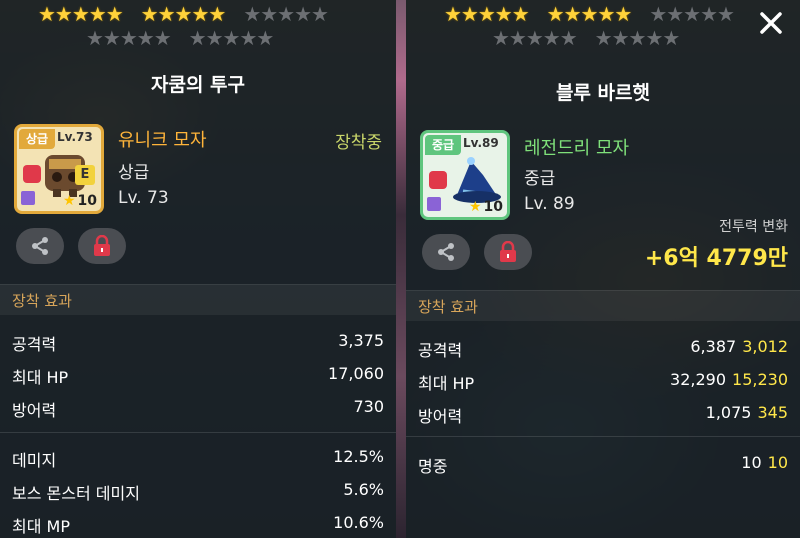 The image size is (800, 538). I want to click on item-title: 블루 바르햇, so click(602, 93).